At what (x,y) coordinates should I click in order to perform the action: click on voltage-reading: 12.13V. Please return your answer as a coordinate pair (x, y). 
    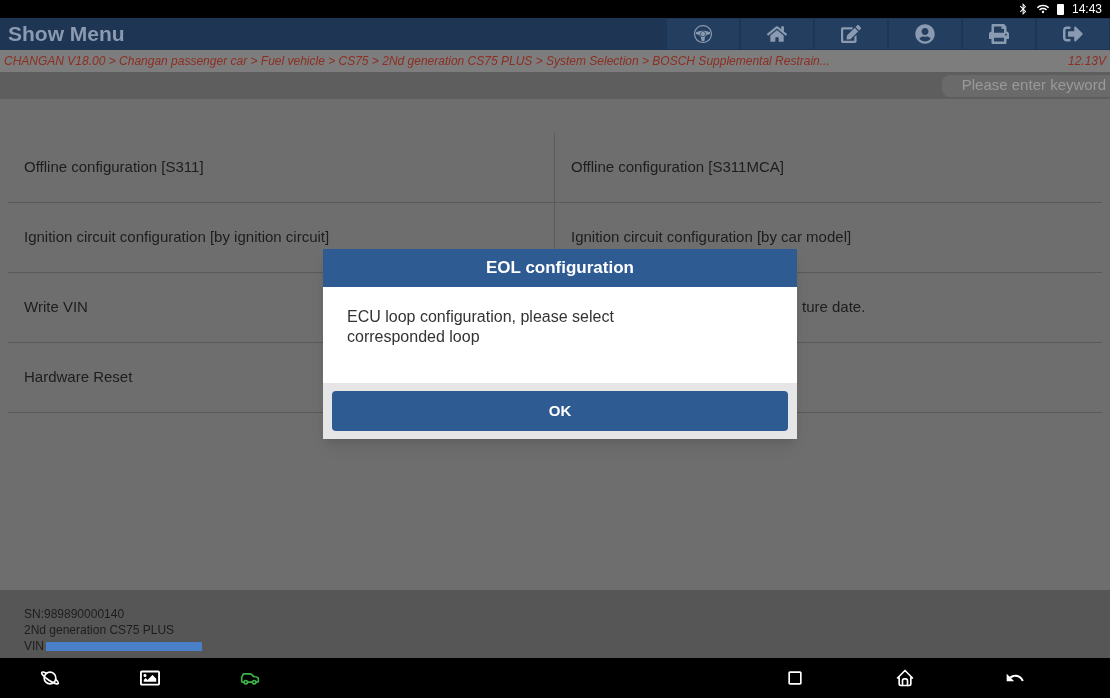
    Looking at the image, I should click on (1086, 61).